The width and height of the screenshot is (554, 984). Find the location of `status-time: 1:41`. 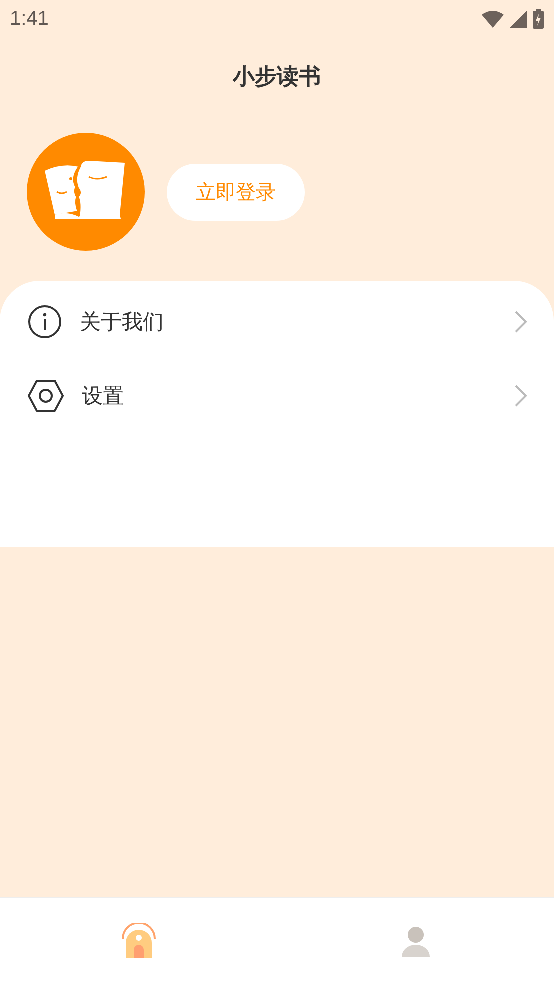

status-time: 1:41 is located at coordinates (29, 19).